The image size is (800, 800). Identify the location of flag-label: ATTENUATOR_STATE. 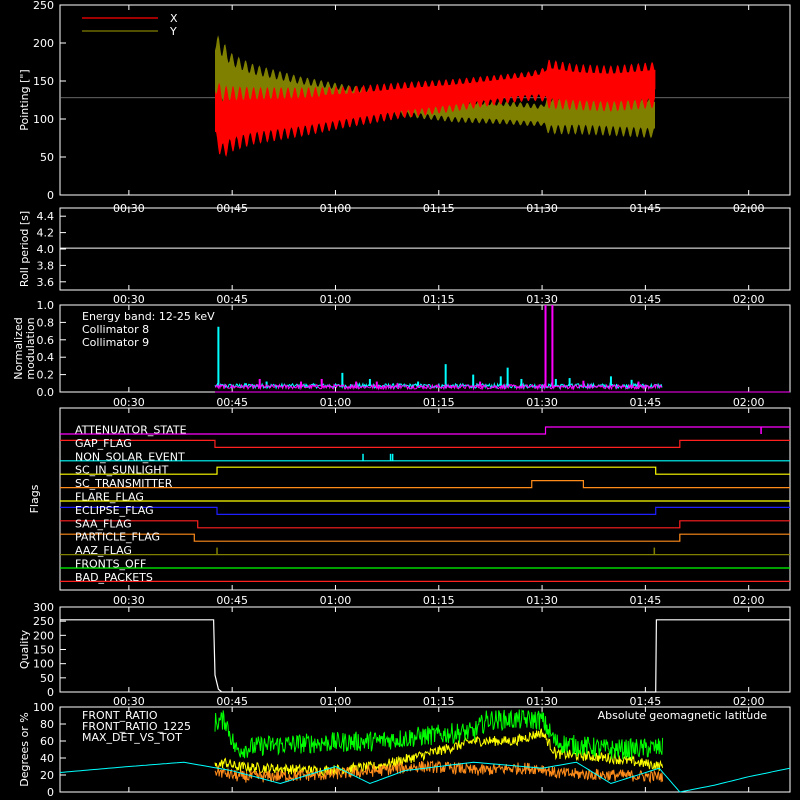
(131, 430).